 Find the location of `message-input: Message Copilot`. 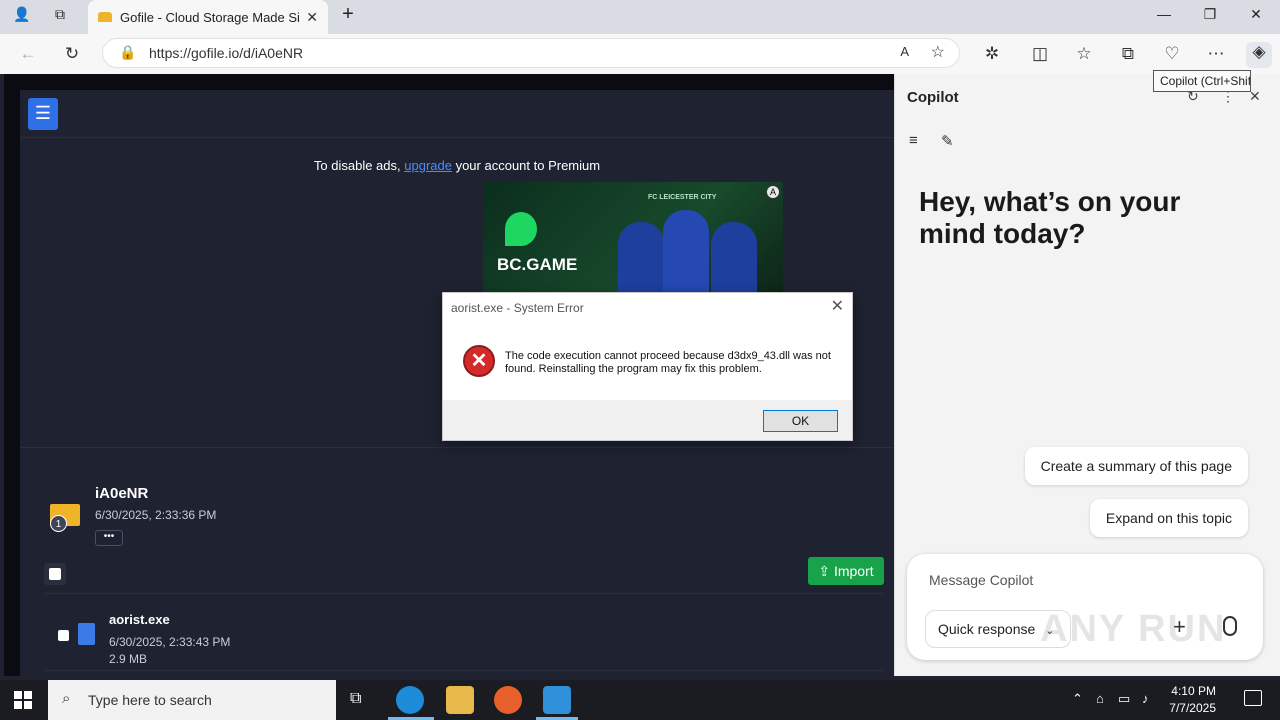

message-input: Message Copilot is located at coordinates (981, 580).